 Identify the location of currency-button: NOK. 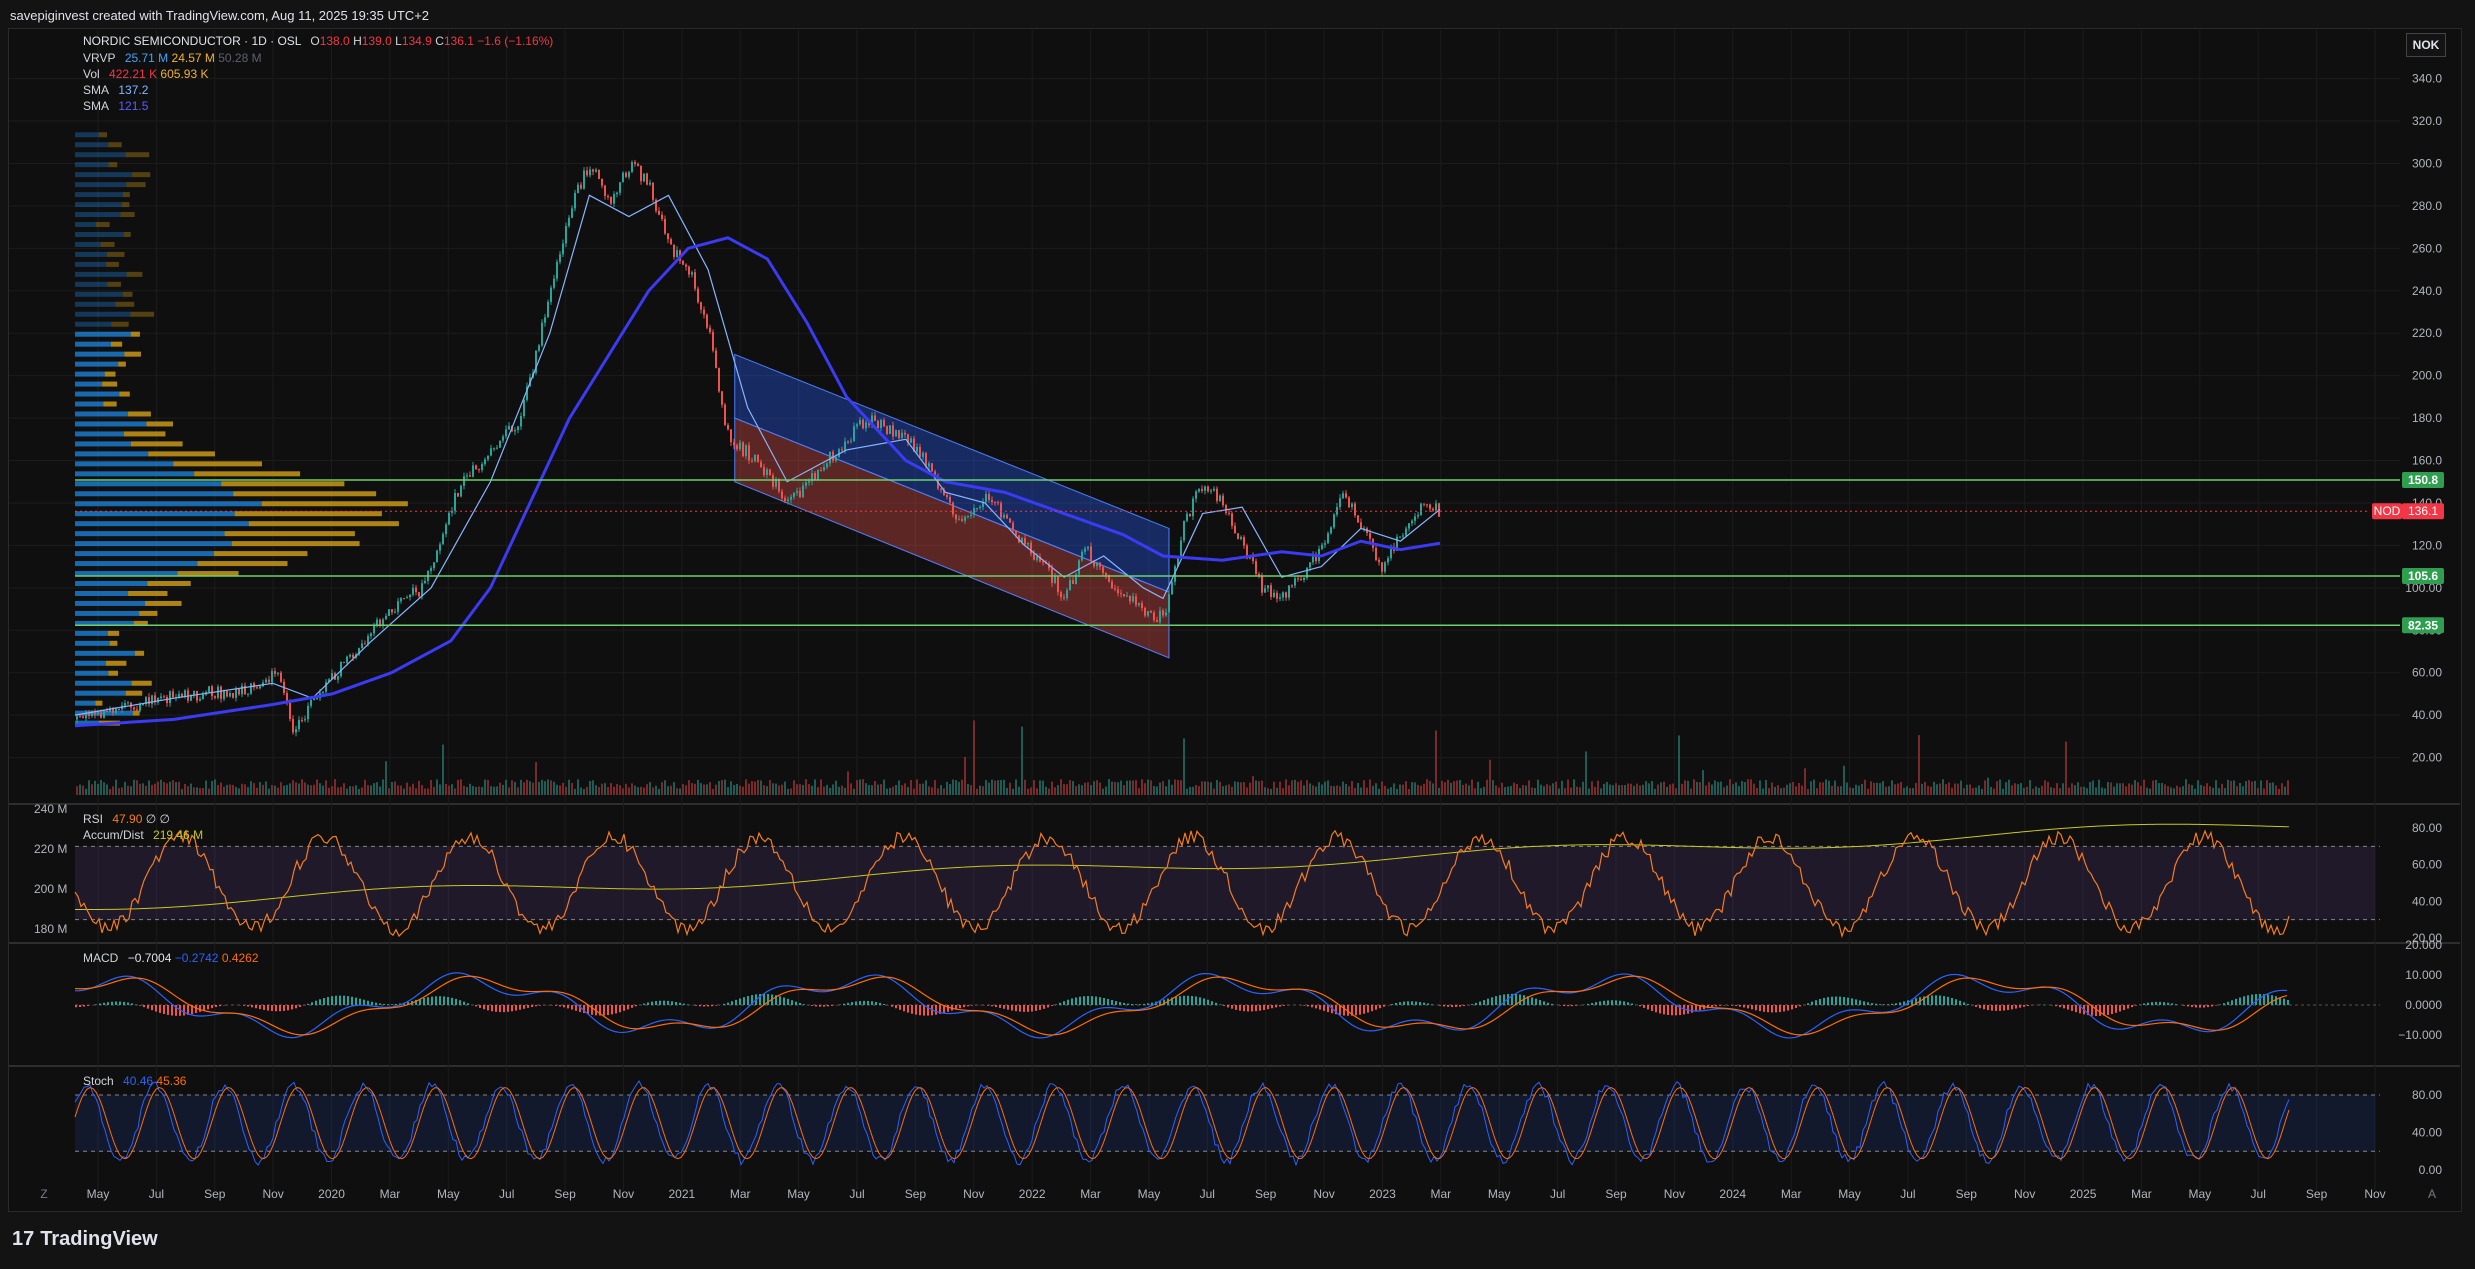
(2426, 45).